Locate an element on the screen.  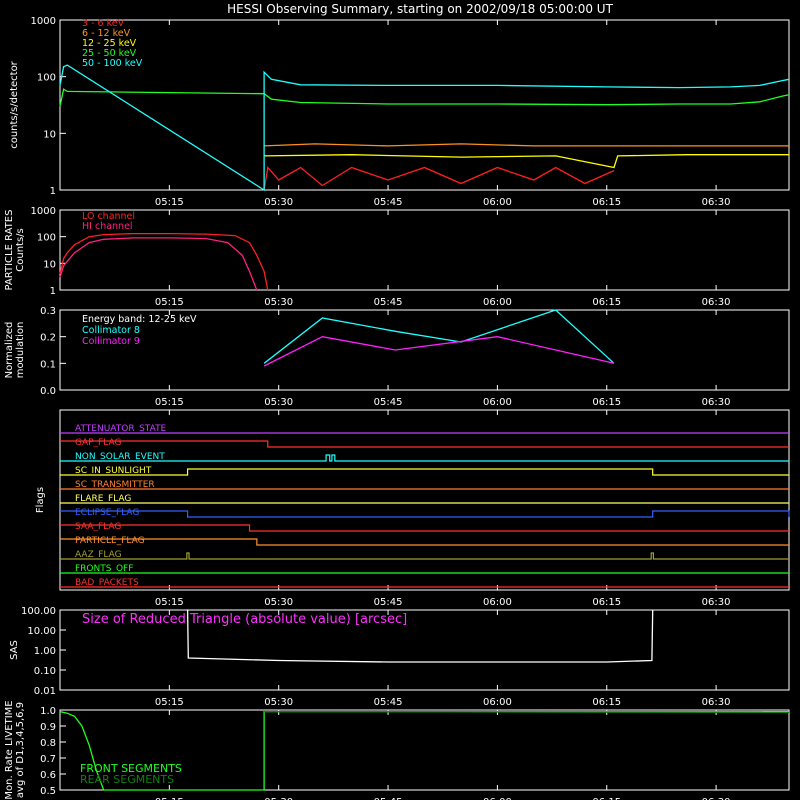
legend-entry: 50 - 100 keV is located at coordinates (112, 63).